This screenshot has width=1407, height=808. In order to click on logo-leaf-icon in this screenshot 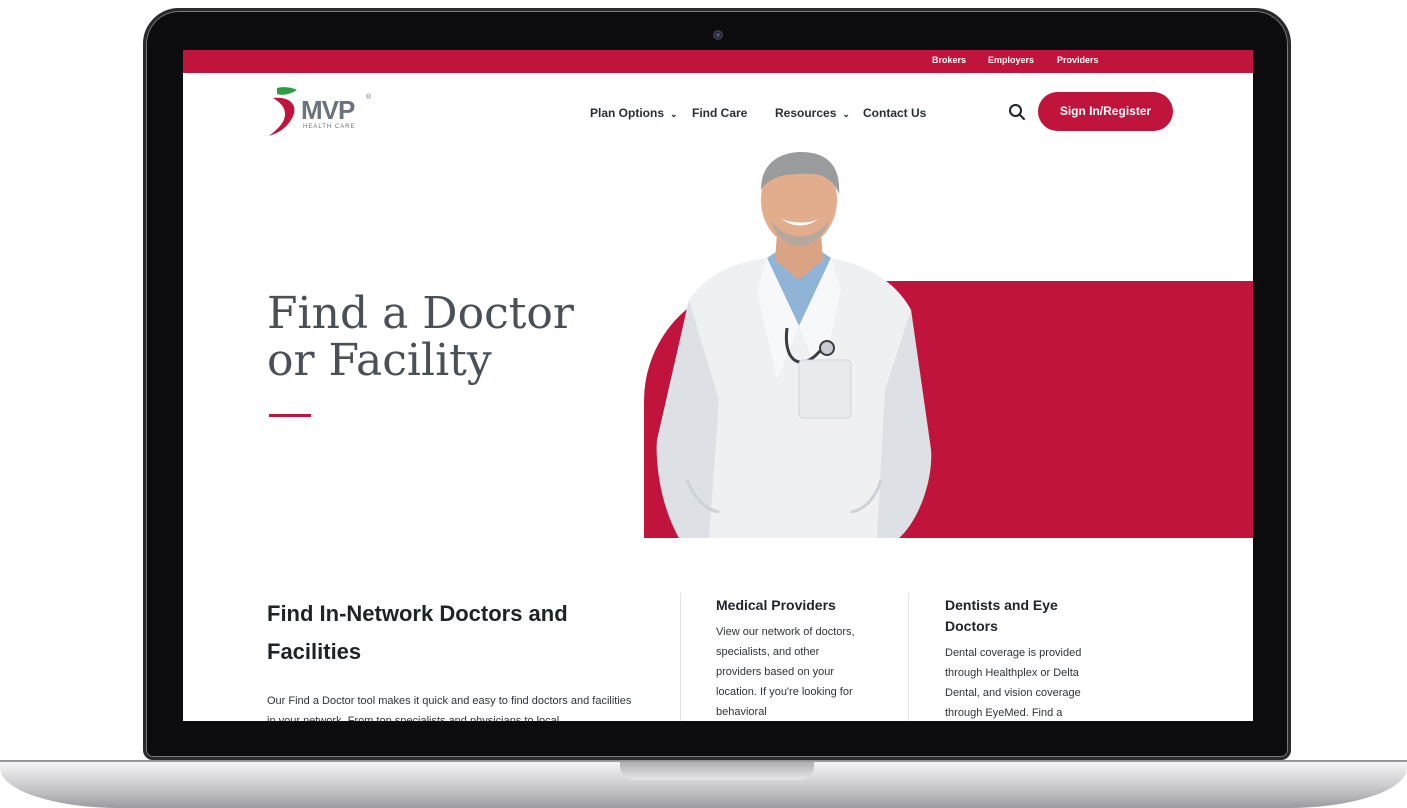, I will do `click(283, 111)`.